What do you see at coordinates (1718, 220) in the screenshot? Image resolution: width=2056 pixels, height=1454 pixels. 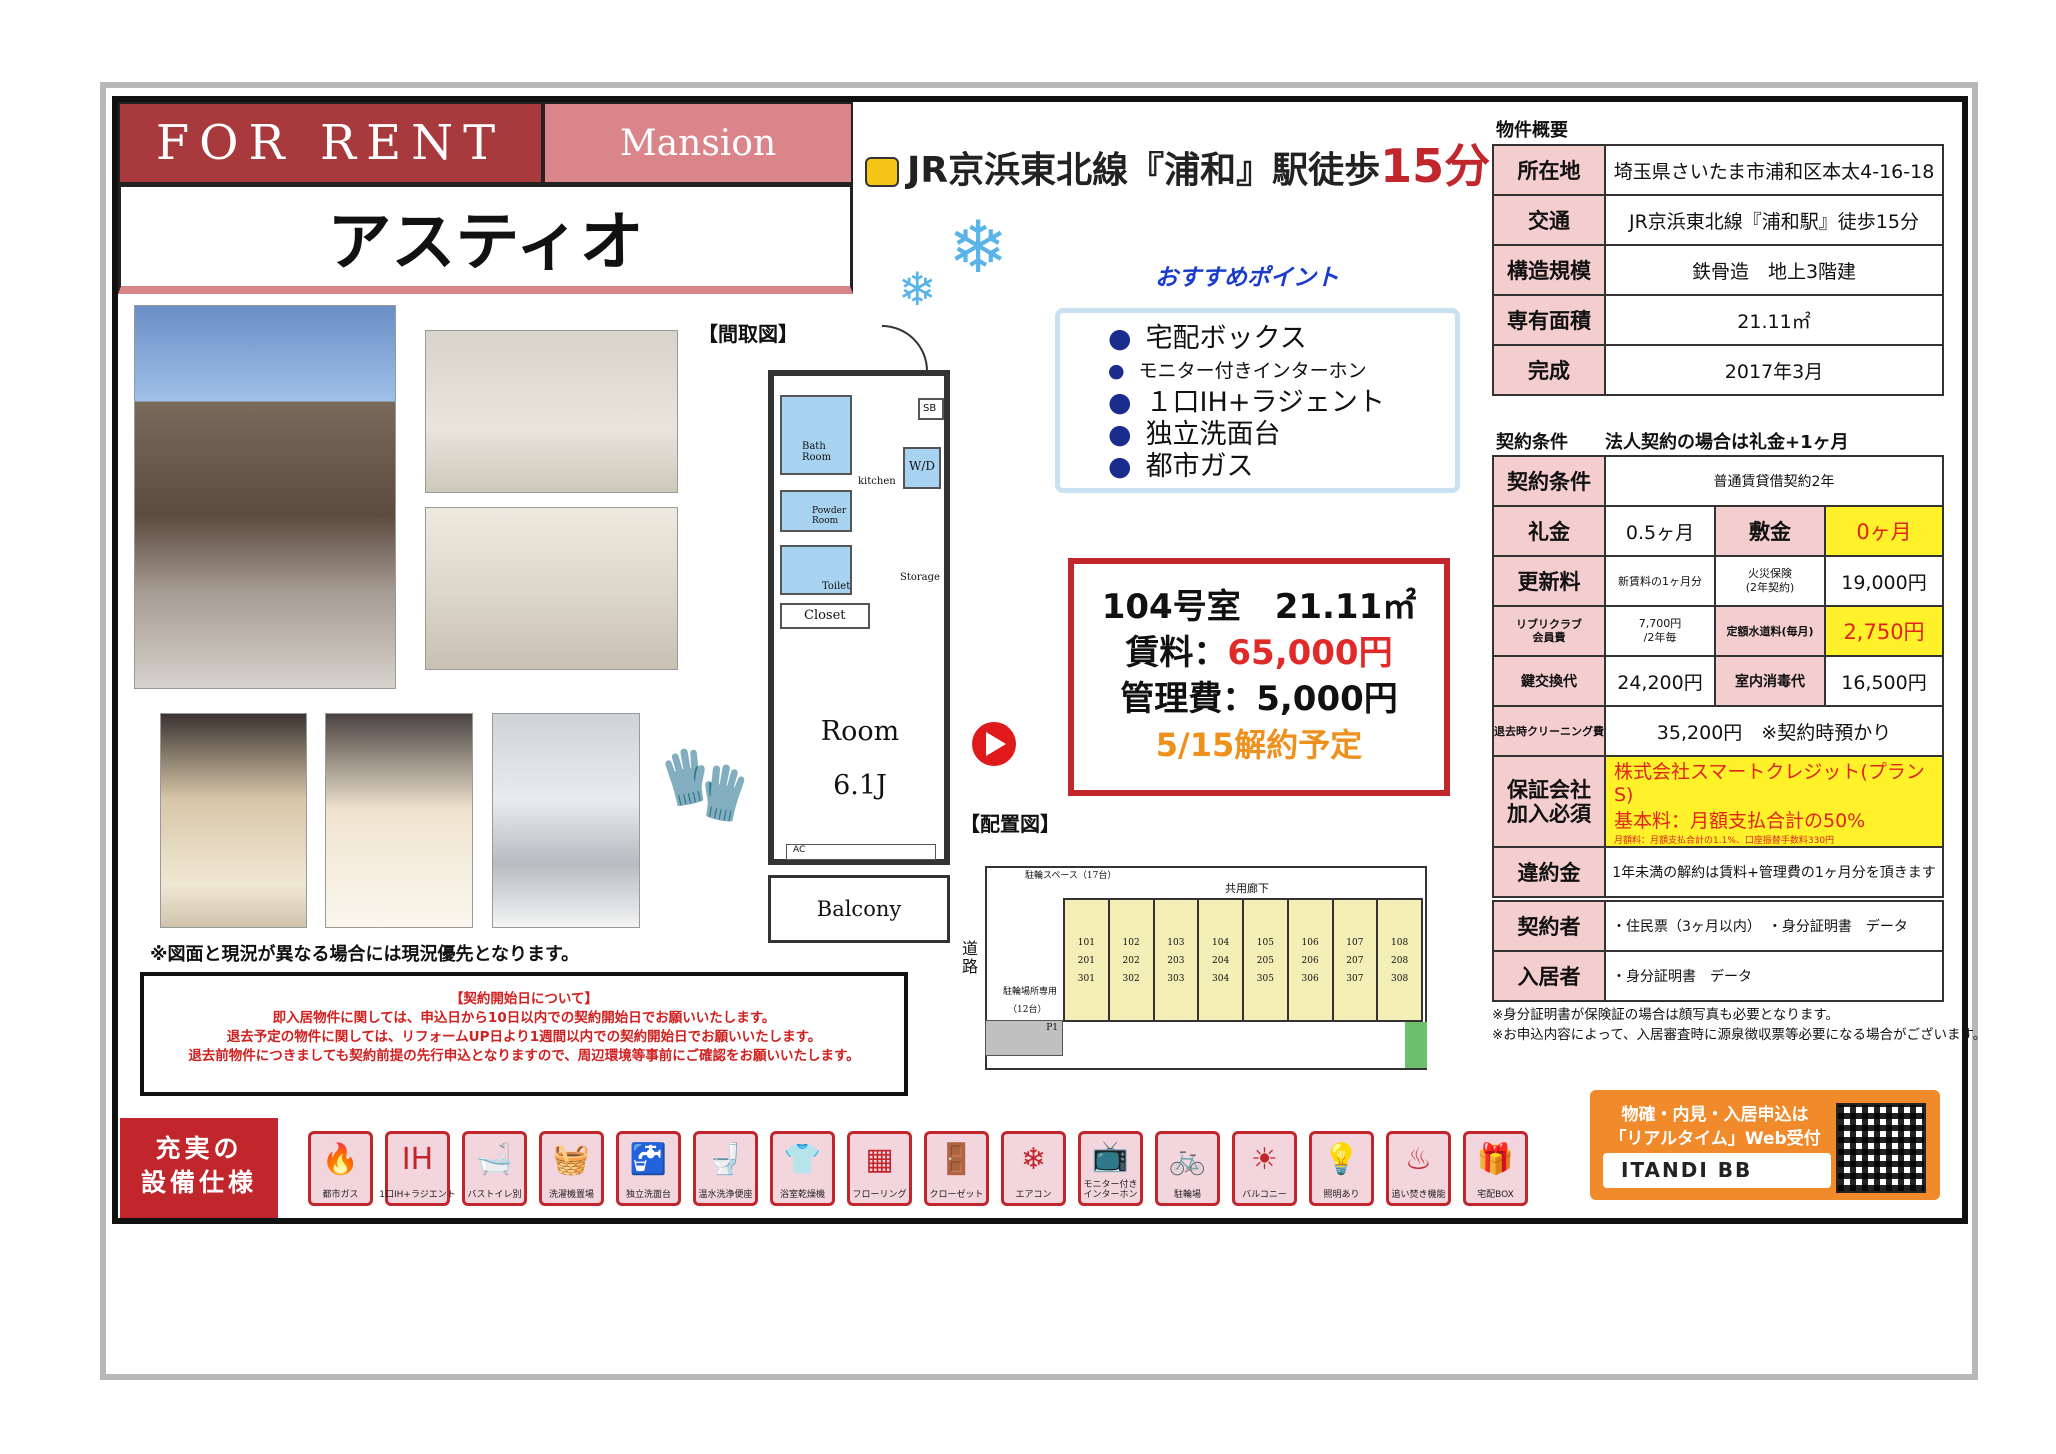 I see `table-row: 交通 JR京浜東北線『浦和駅』徒歩15分` at bounding box center [1718, 220].